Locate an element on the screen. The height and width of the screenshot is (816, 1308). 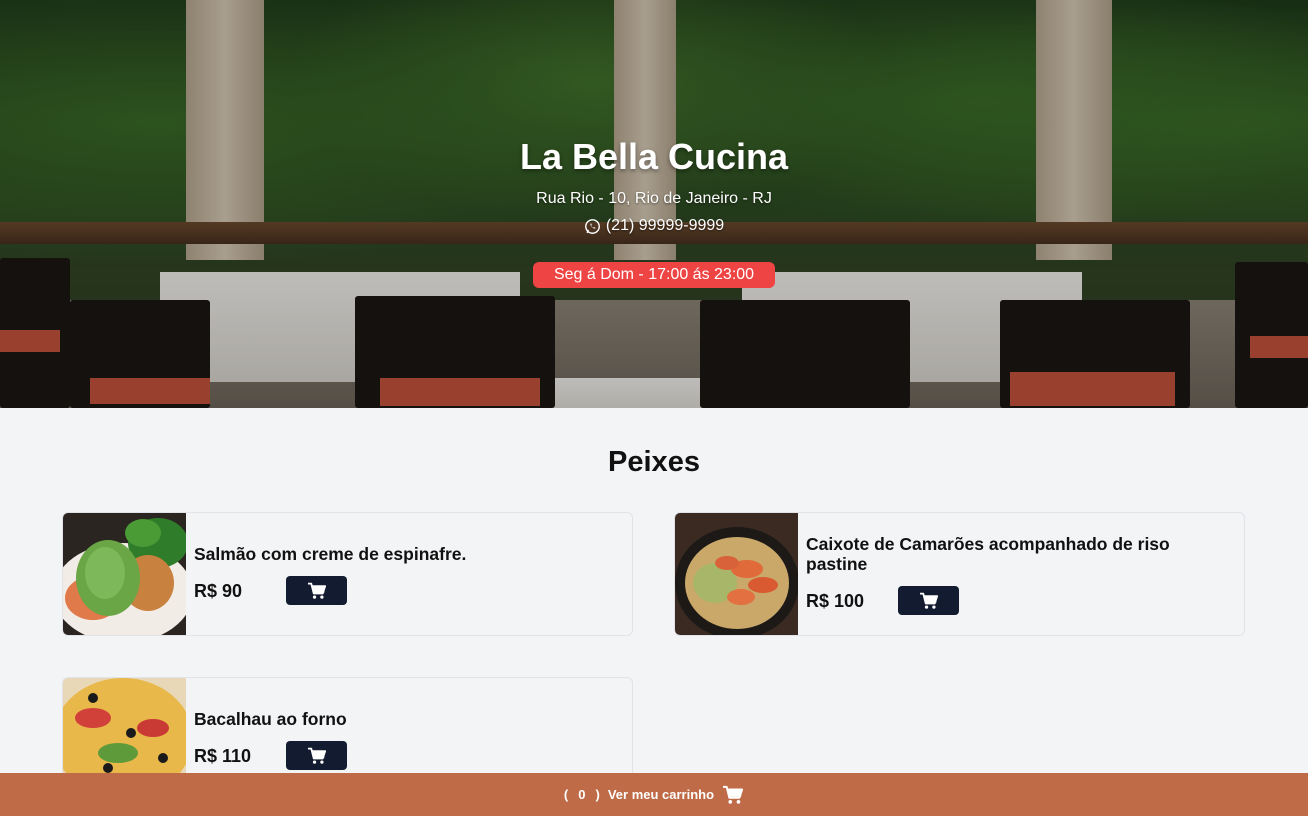
whatsapp-icon is located at coordinates (592, 226).